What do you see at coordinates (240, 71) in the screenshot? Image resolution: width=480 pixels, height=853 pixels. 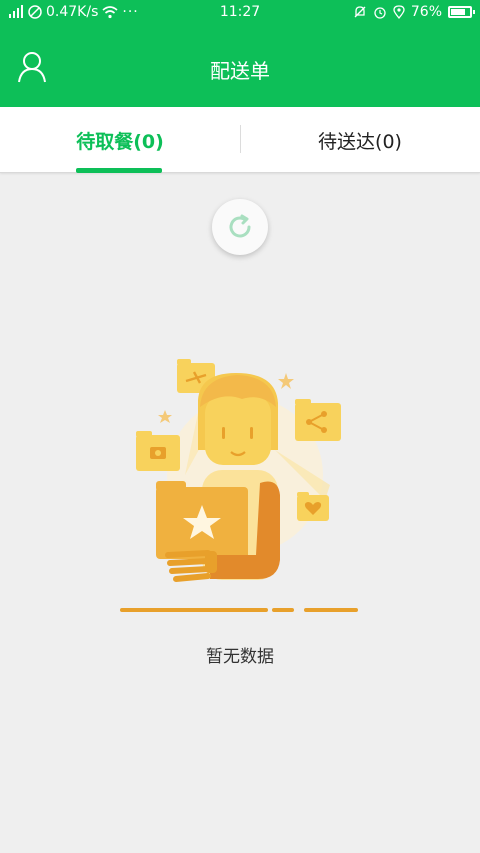 I see `page-title: 配送单` at bounding box center [240, 71].